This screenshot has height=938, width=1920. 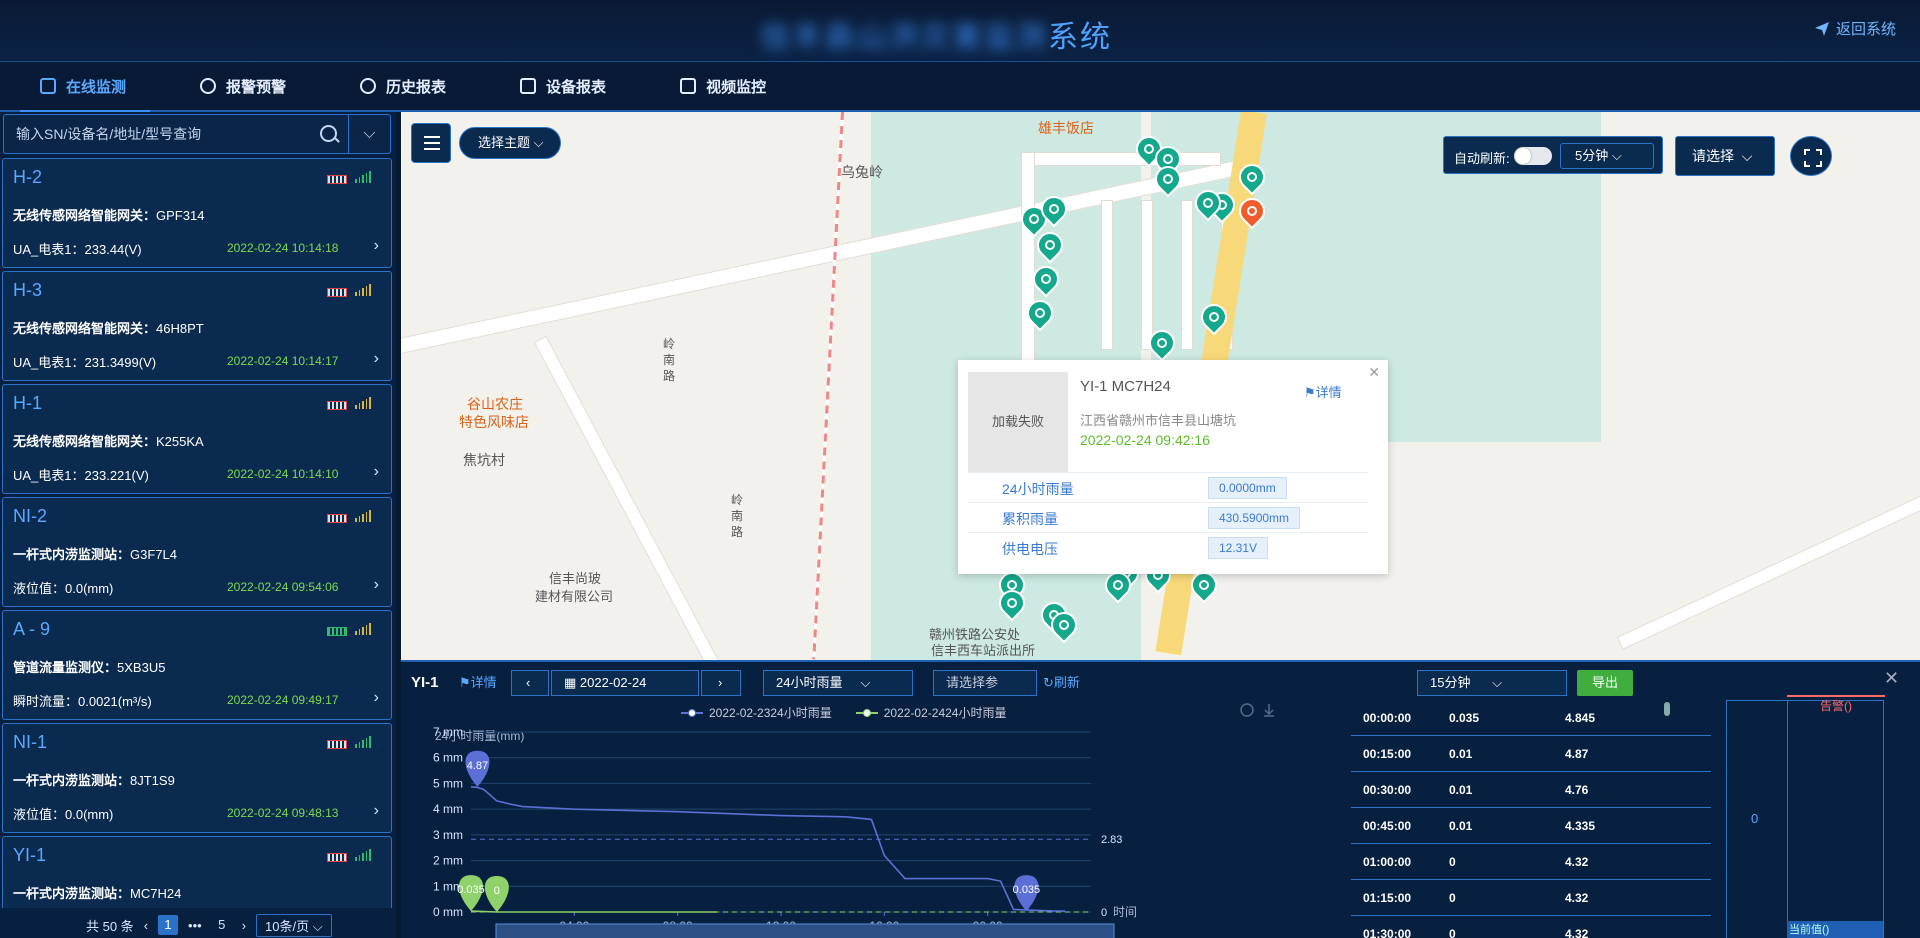 What do you see at coordinates (1855, 28) in the screenshot?
I see `back-system-button: 返回系统` at bounding box center [1855, 28].